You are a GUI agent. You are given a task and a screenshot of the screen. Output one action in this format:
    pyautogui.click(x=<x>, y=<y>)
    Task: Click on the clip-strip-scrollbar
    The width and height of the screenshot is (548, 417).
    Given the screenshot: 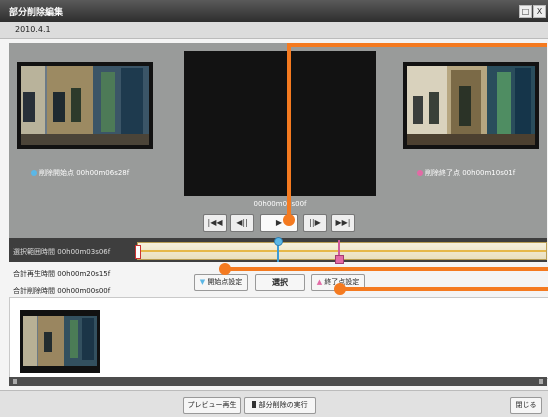 What is the action you would take?
    pyautogui.click(x=278, y=381)
    